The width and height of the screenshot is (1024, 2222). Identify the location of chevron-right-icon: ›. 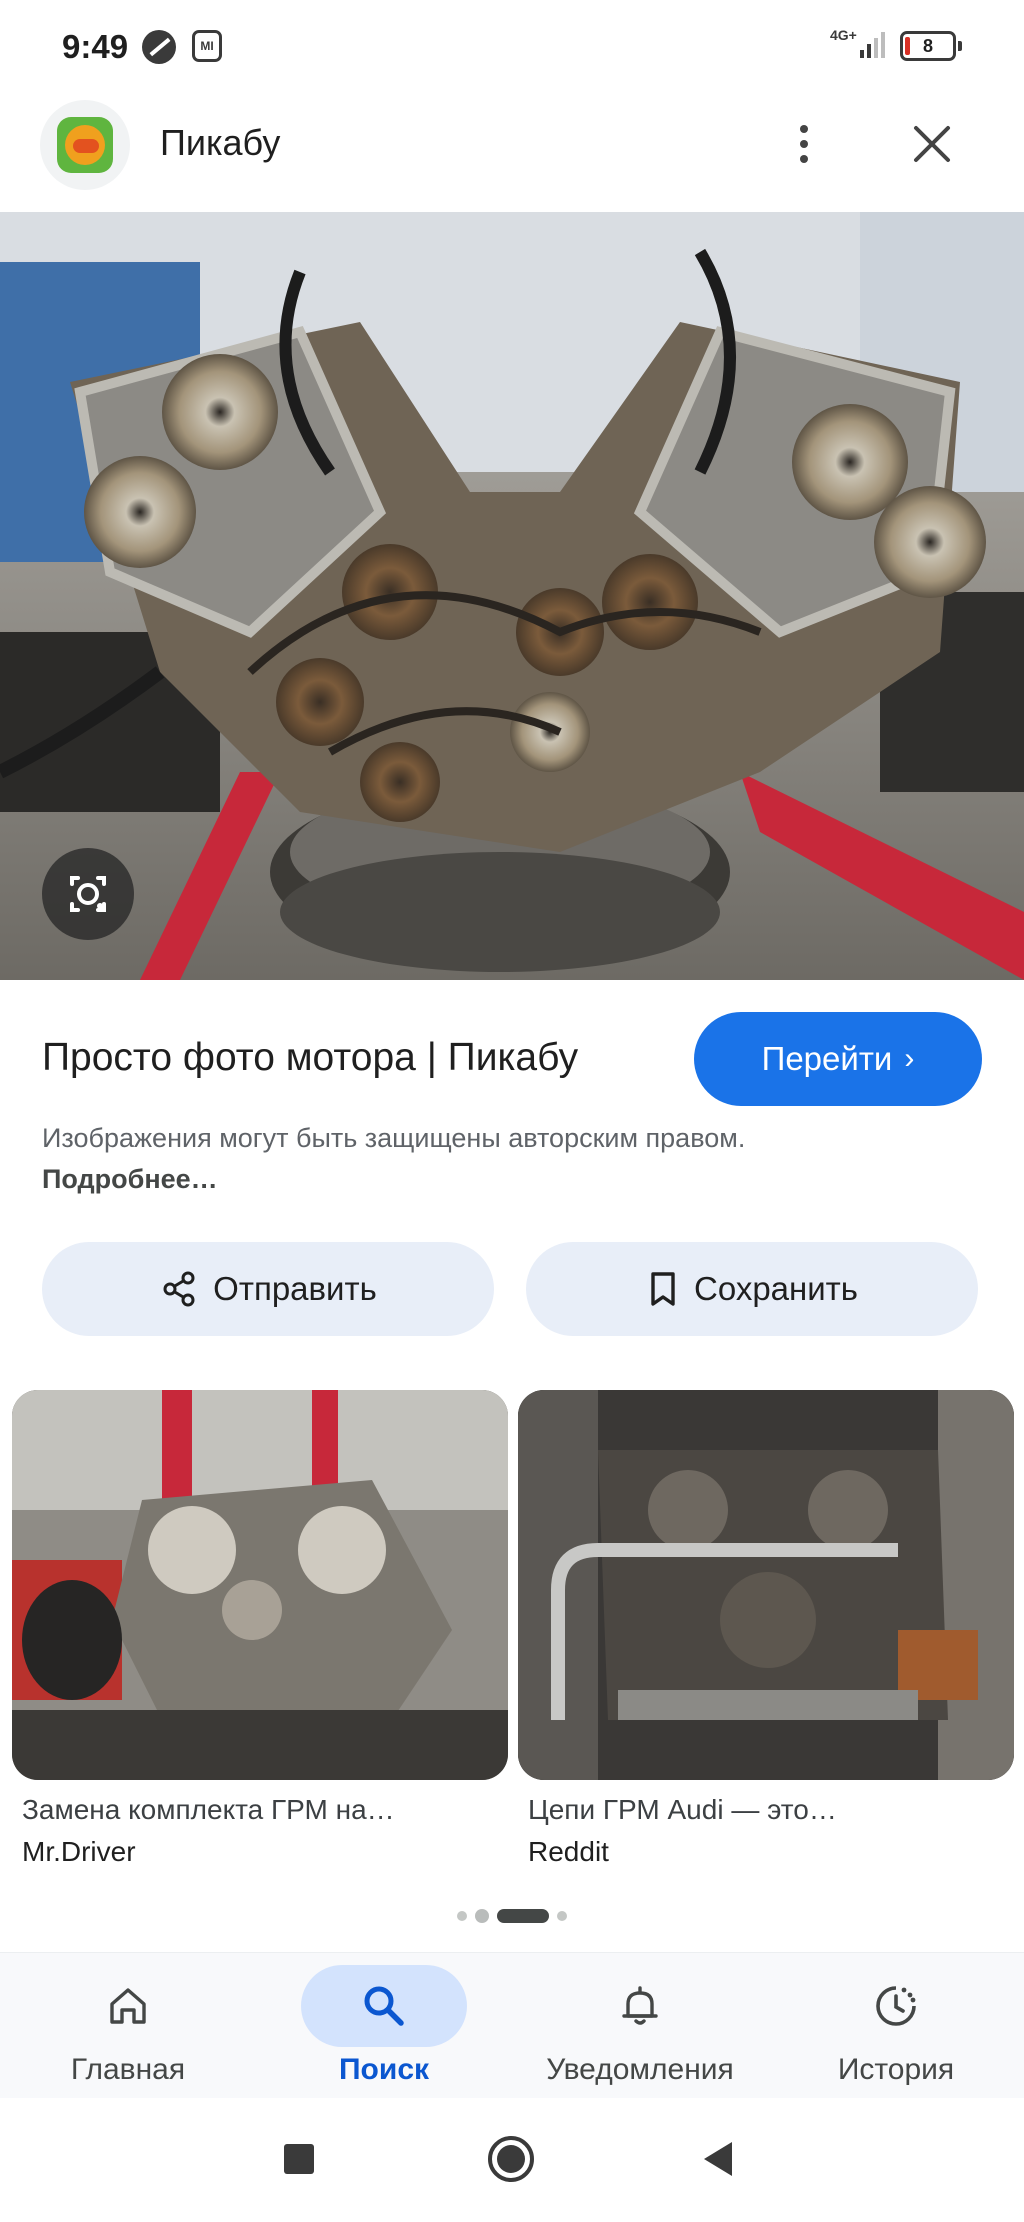
(909, 1058).